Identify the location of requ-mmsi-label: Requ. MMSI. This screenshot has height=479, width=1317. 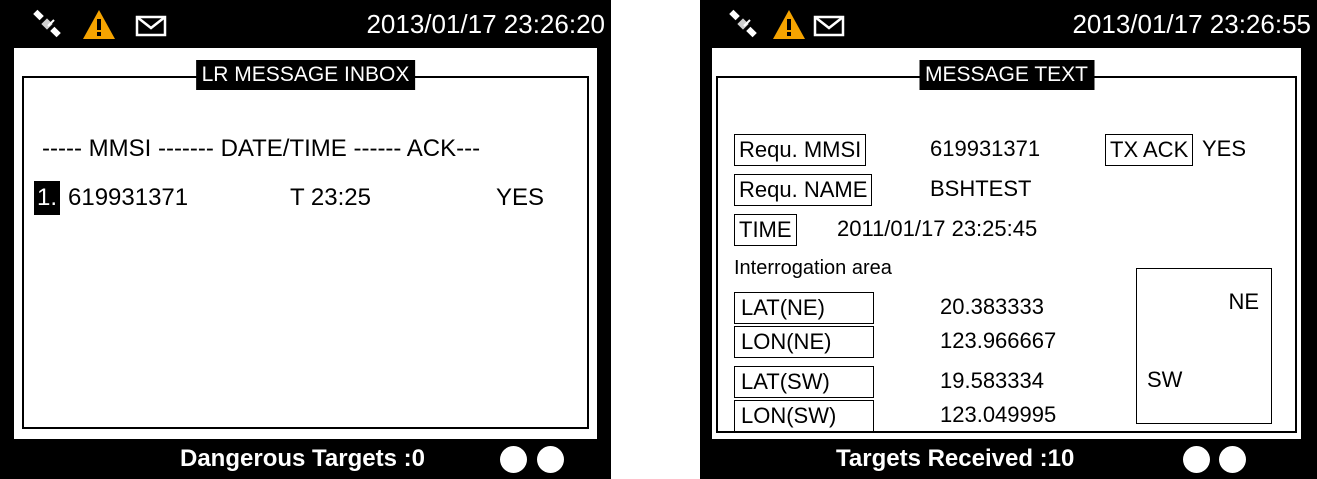
(800, 150).